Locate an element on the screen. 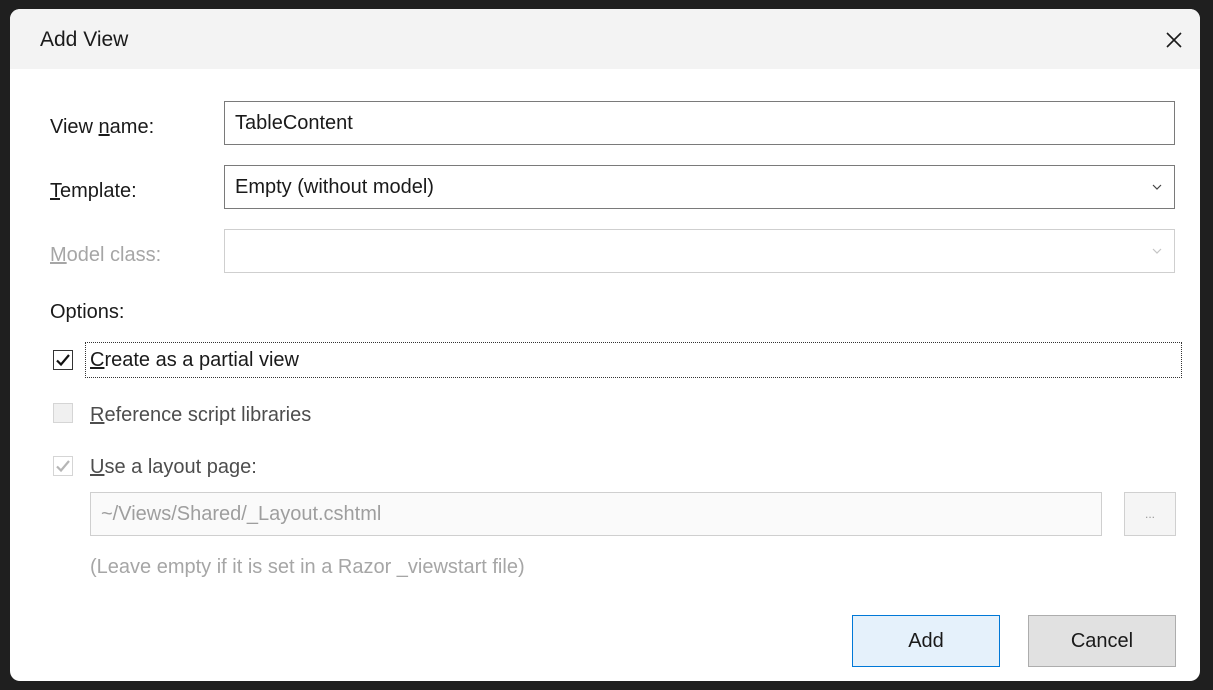 The height and width of the screenshot is (690, 1213). layout-path-input: ~/Views/Shared/_Layout.cshtml is located at coordinates (596, 514).